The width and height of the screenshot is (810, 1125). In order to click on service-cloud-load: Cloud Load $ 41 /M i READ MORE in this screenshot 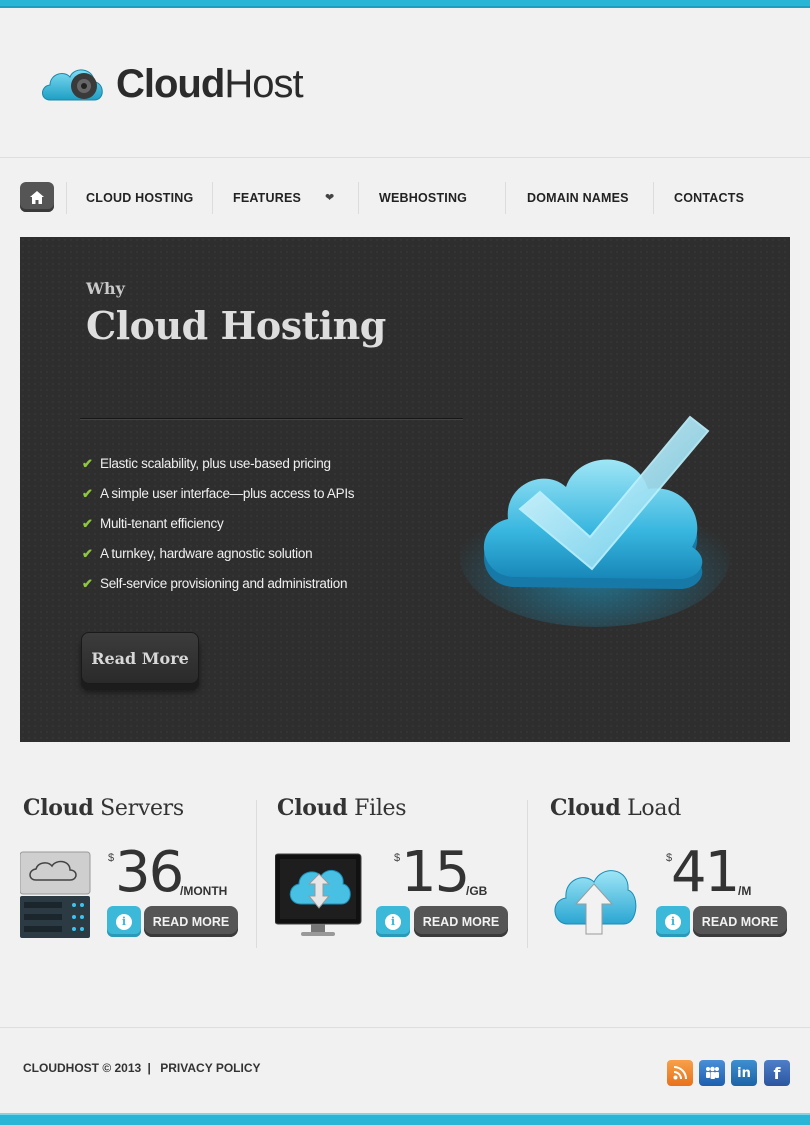, I will do `click(670, 875)`.